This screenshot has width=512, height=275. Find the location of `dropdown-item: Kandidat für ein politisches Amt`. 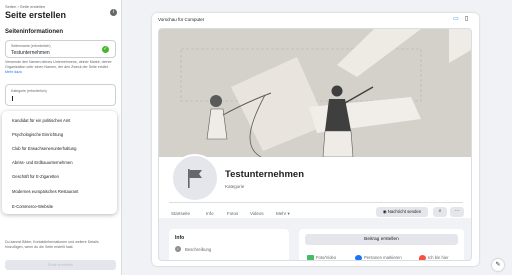

dropdown-item: Kandidat für ein politisches Amt is located at coordinates (41, 120).